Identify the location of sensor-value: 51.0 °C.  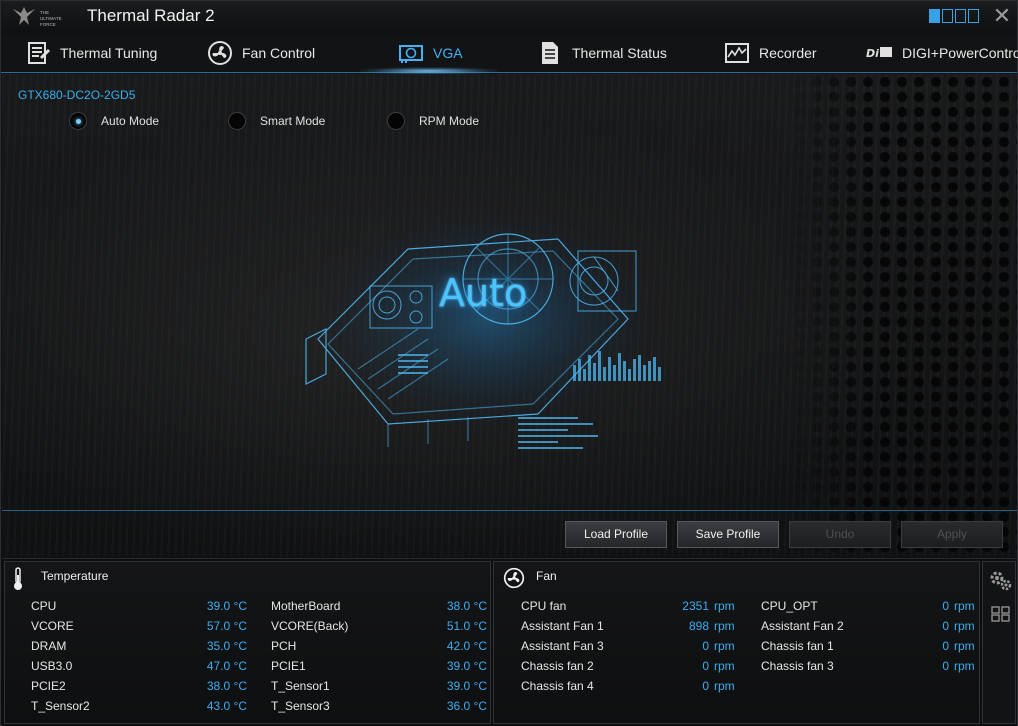
(466, 626).